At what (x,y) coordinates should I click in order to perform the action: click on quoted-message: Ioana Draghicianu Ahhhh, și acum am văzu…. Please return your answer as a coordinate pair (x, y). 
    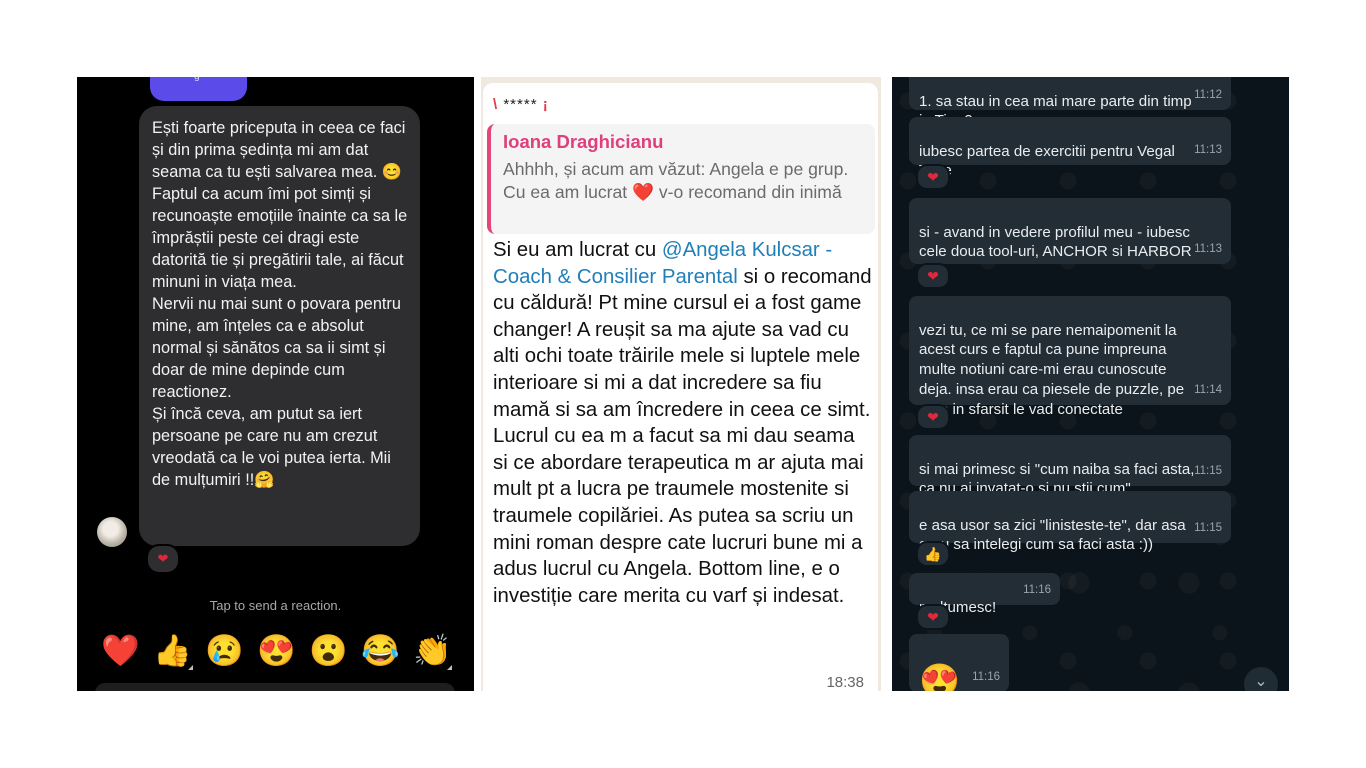
    Looking at the image, I should click on (681, 179).